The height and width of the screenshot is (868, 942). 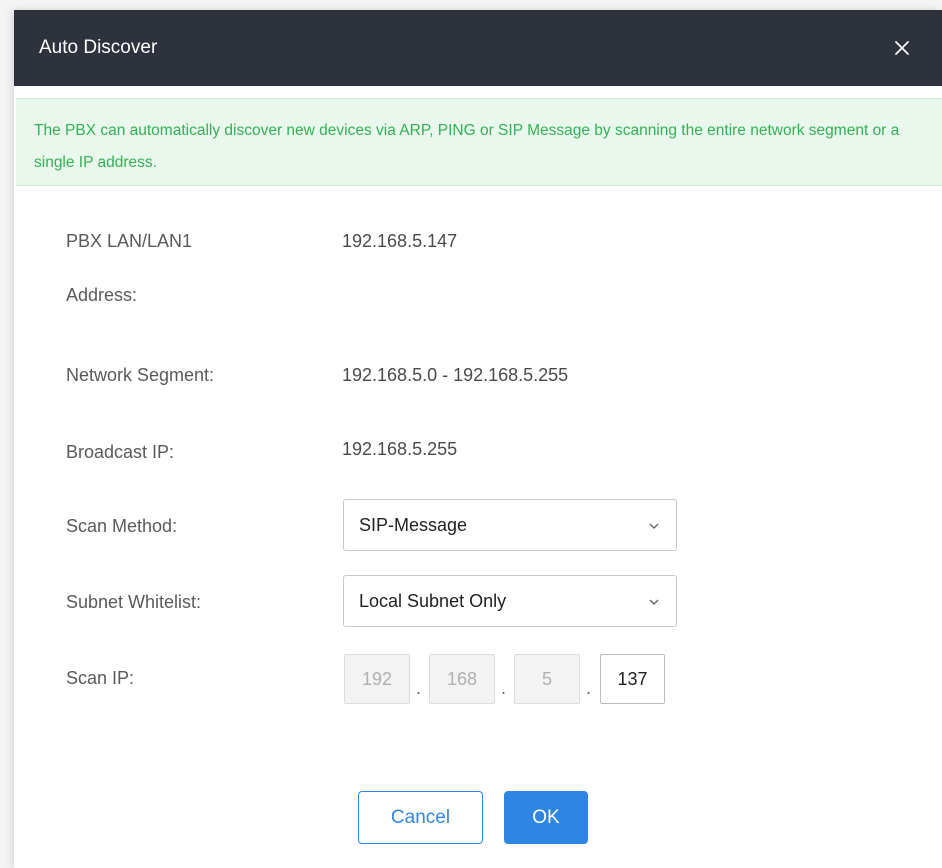 I want to click on scan-ip-octet-2: 168, so click(x=462, y=679).